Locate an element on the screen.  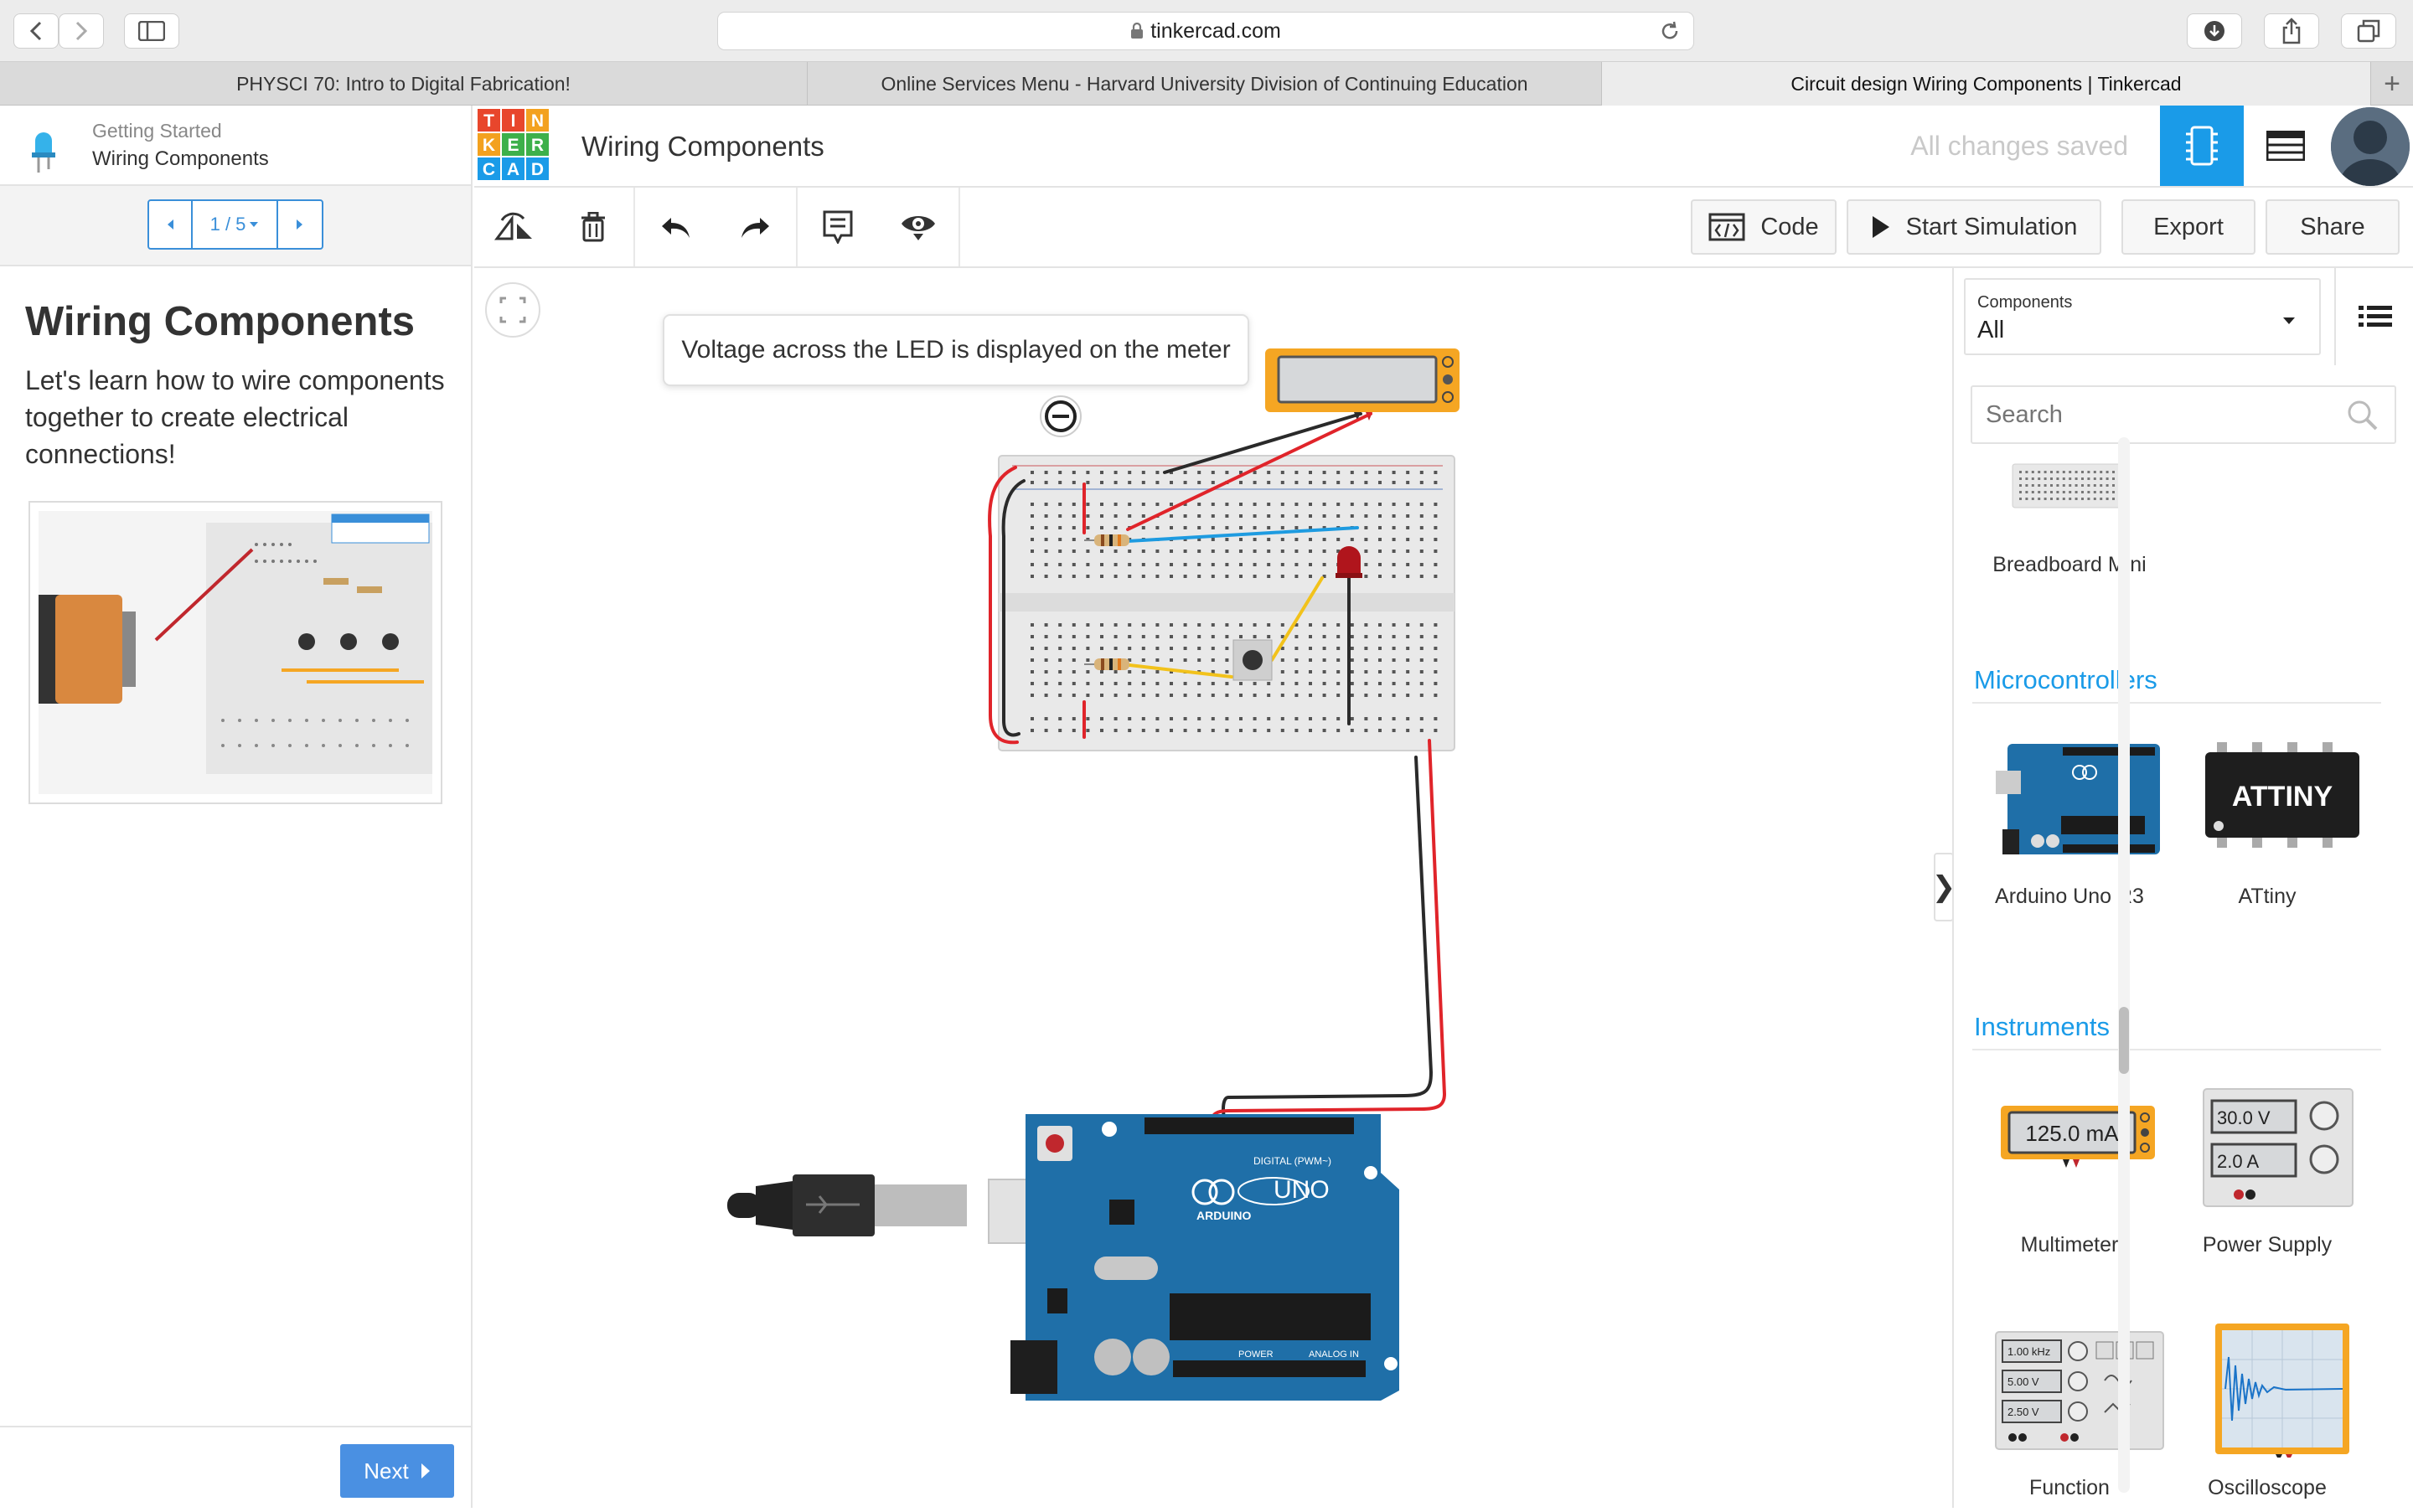
design-title: Wiring Components is located at coordinates (702, 147).